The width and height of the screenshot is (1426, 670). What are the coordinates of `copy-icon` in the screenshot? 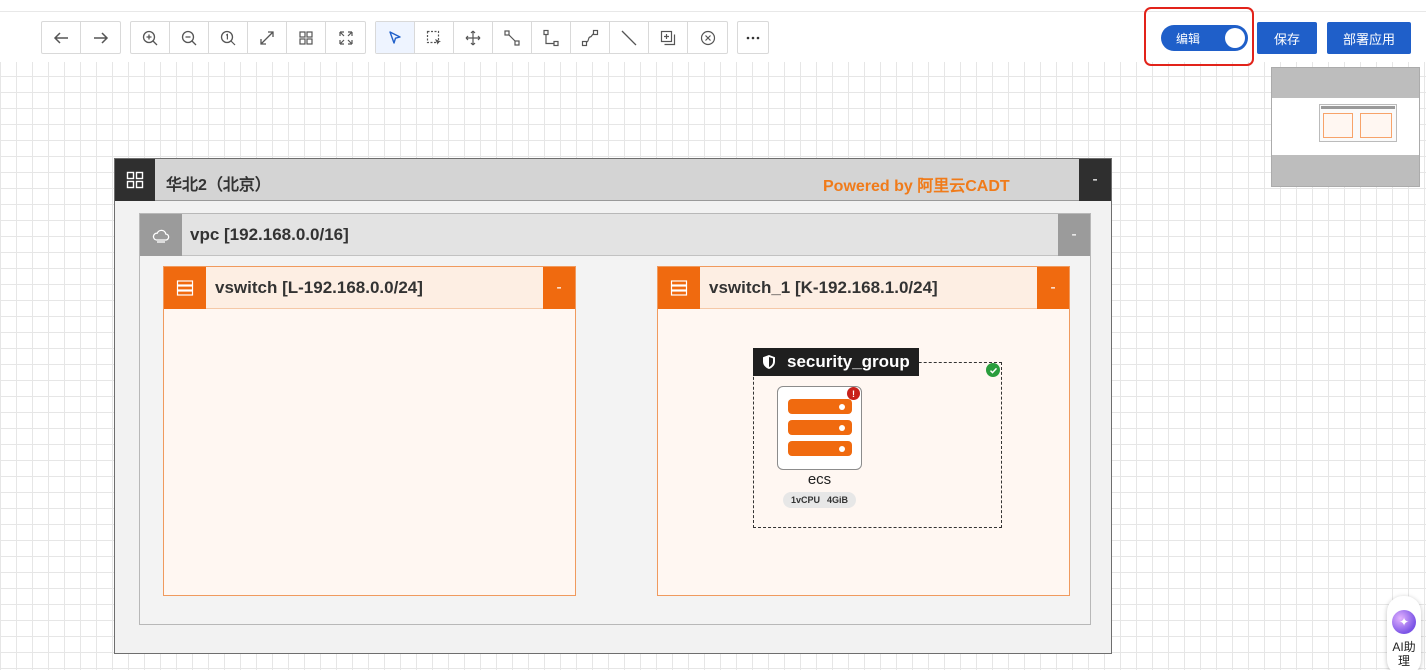 It's located at (668, 37).